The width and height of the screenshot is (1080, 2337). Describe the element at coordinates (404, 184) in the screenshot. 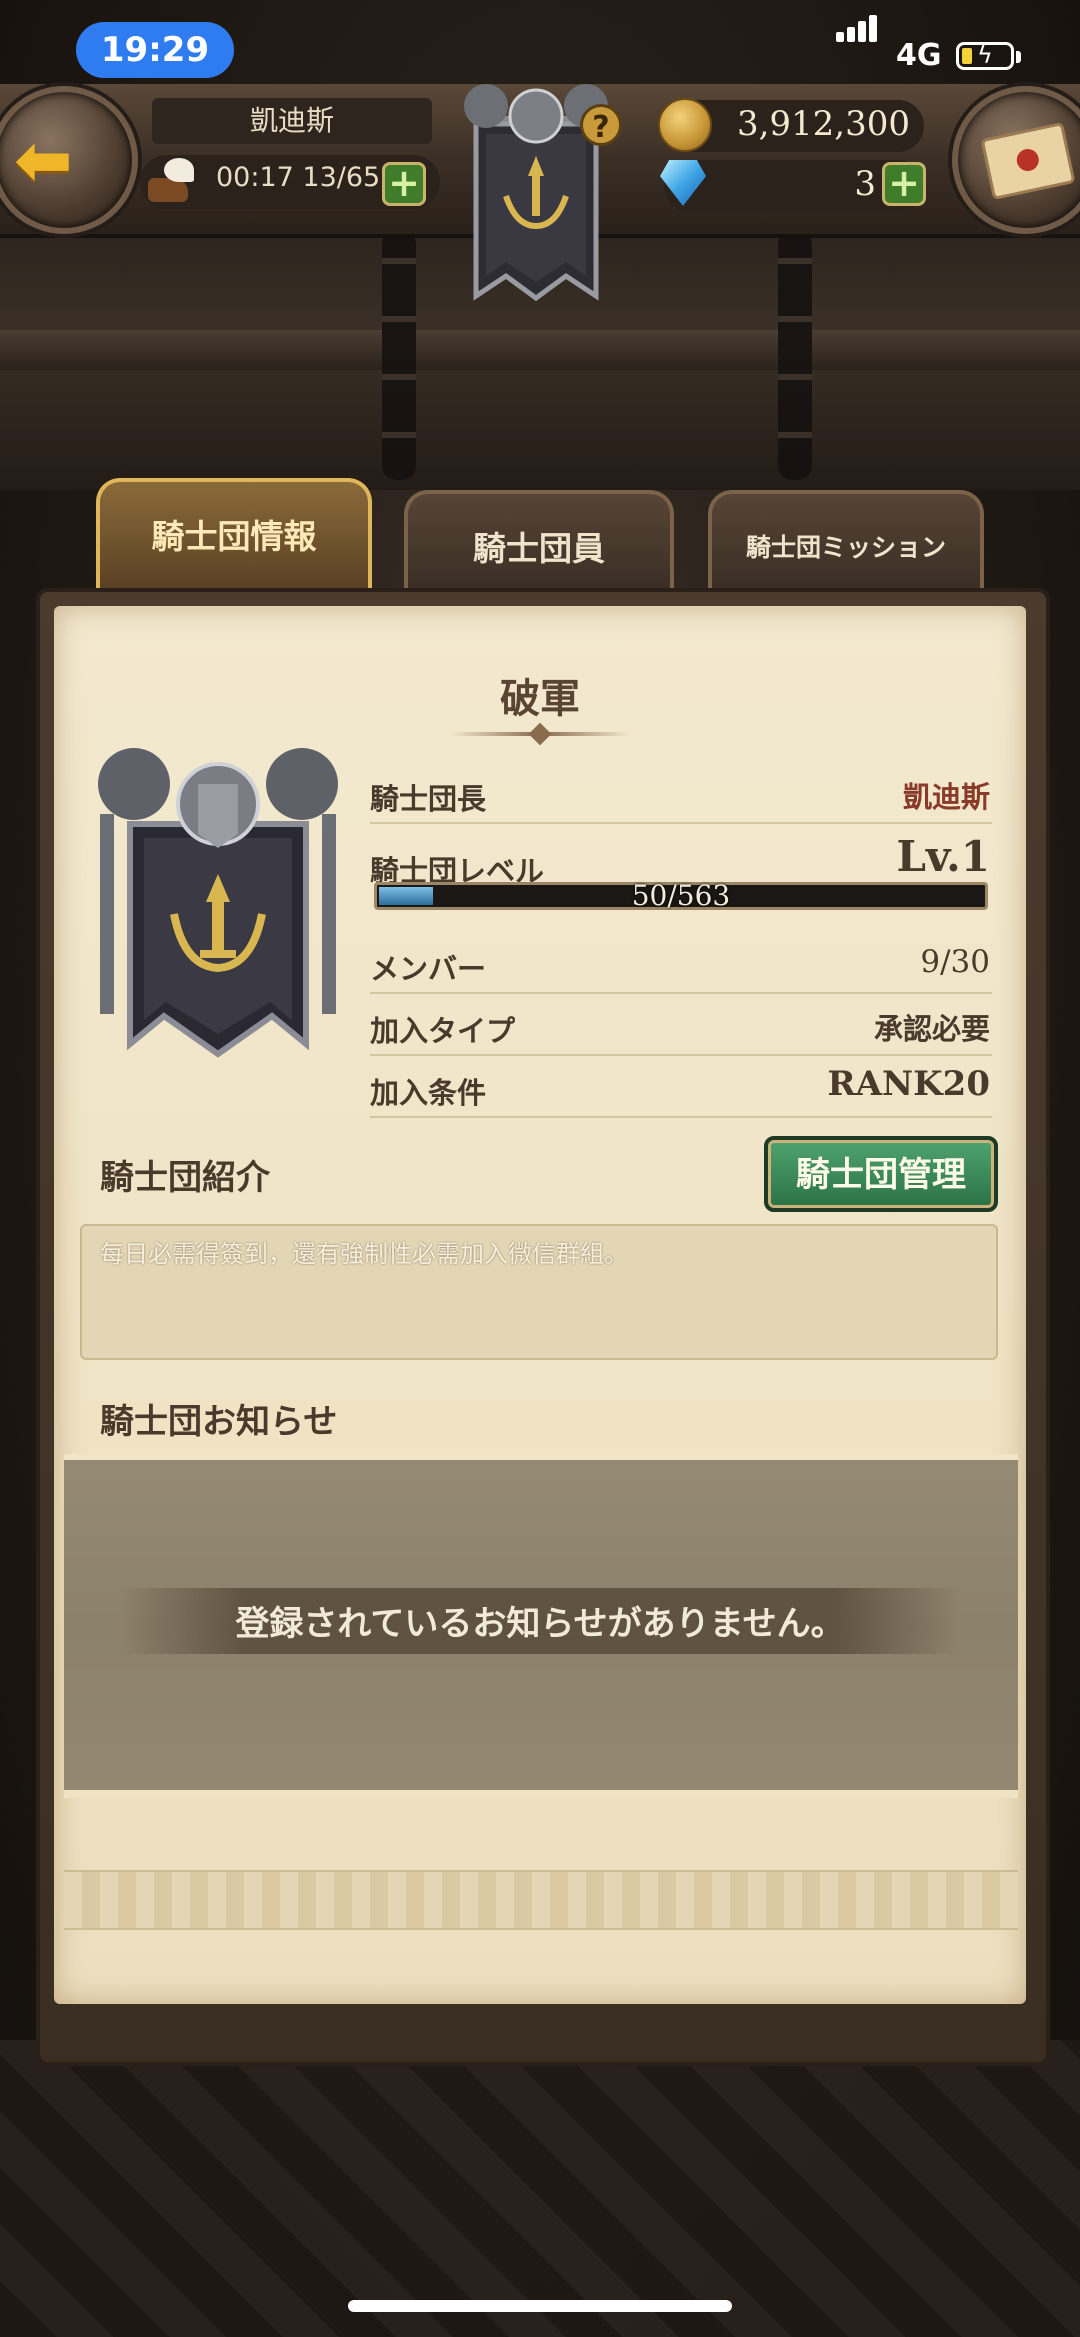

I see `add-stamina-button: +` at that location.